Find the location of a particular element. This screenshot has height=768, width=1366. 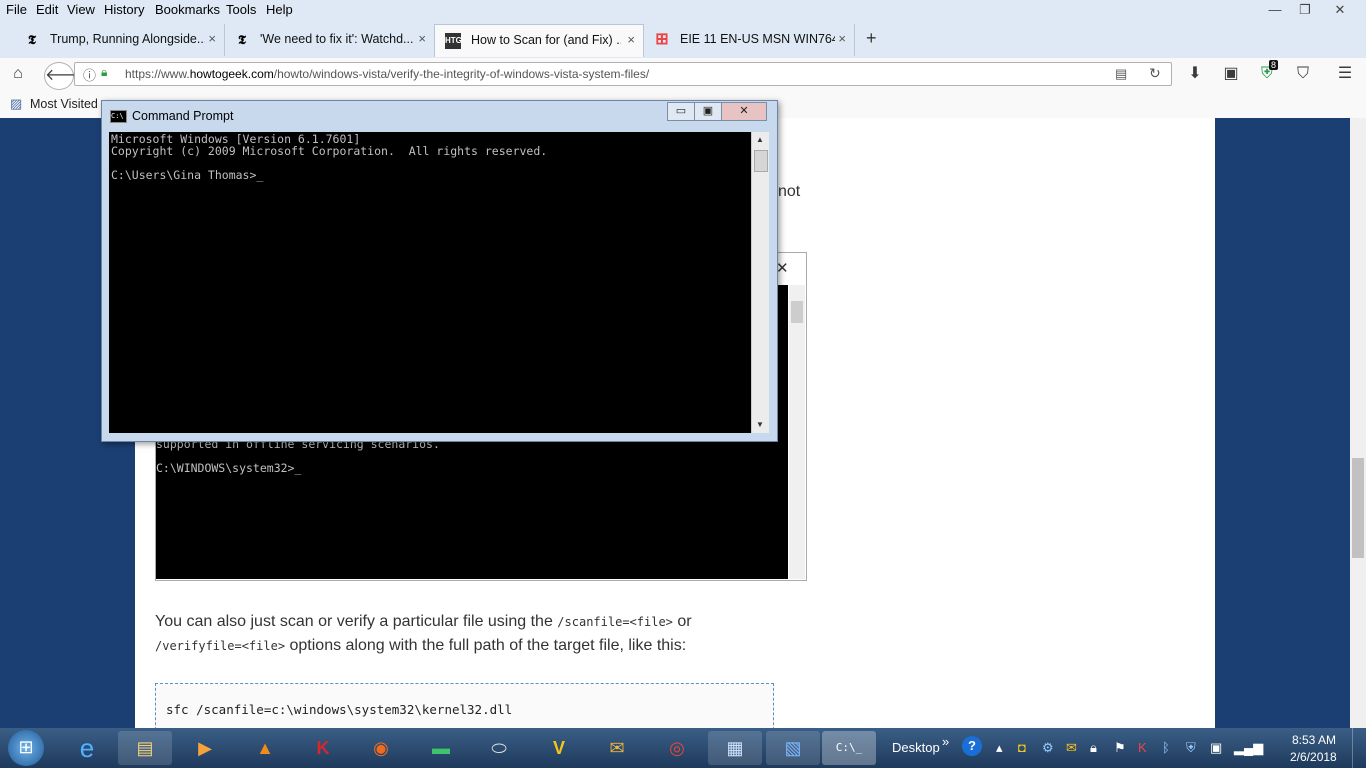

toolbar-chevron: » is located at coordinates (945, 741).